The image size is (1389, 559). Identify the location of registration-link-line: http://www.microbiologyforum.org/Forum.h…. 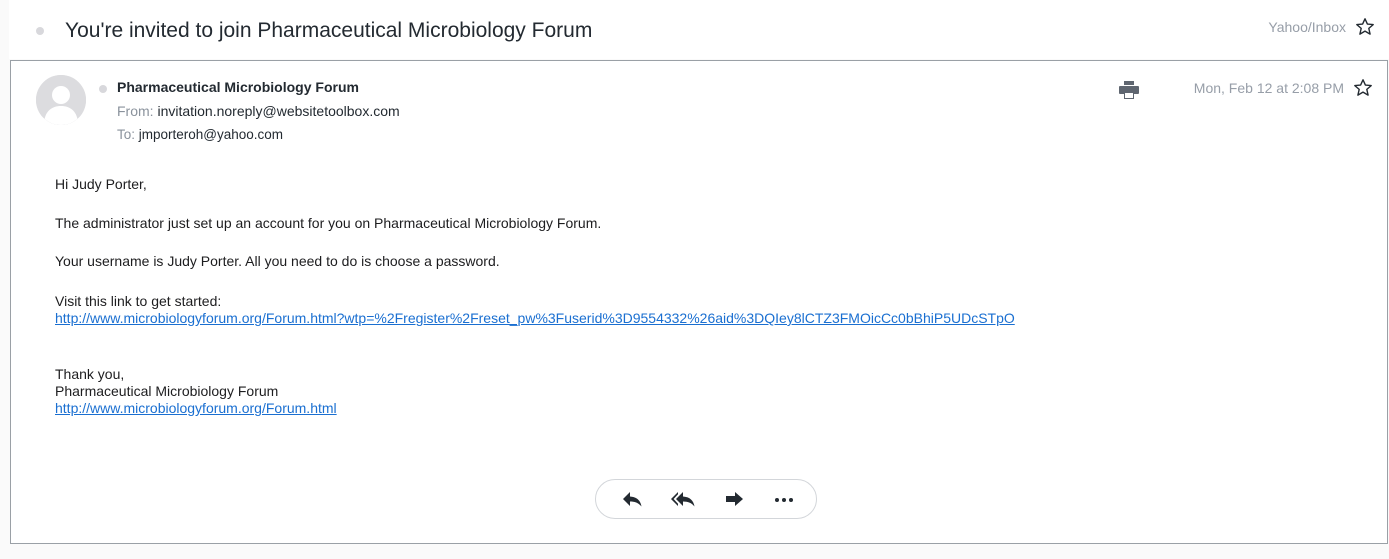
(535, 318).